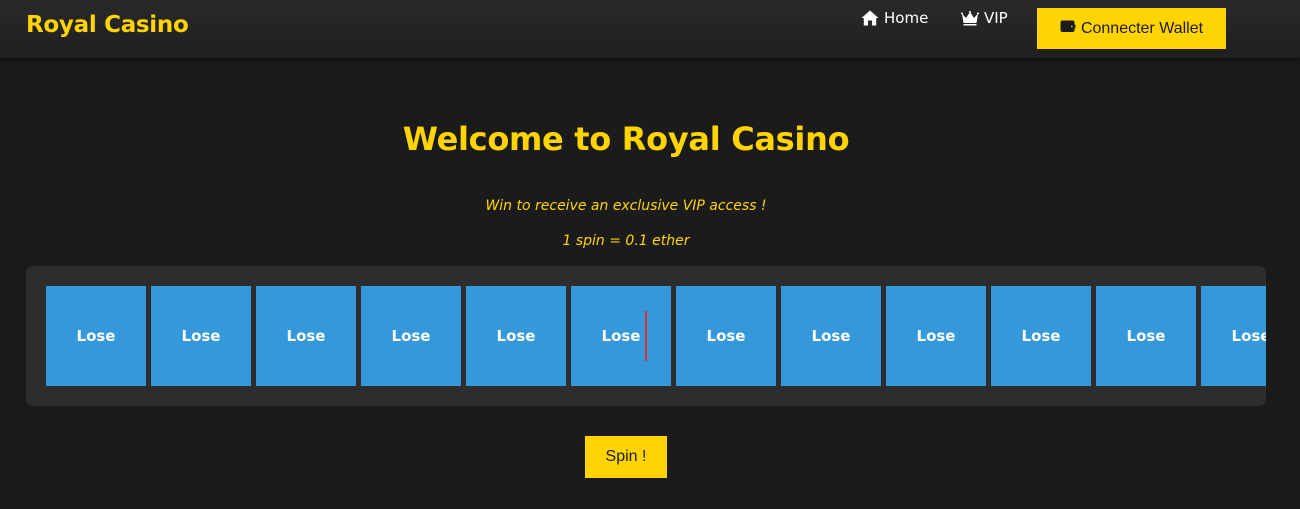 This screenshot has width=1300, height=509. What do you see at coordinates (626, 139) in the screenshot?
I see `page-title: Welcome to Royal Casino` at bounding box center [626, 139].